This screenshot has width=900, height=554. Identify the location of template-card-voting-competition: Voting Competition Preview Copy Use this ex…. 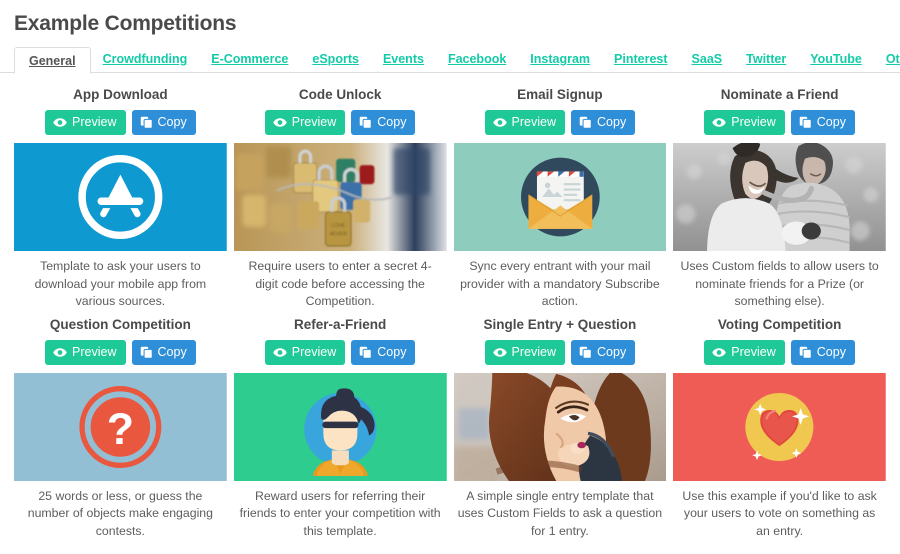
(779, 426).